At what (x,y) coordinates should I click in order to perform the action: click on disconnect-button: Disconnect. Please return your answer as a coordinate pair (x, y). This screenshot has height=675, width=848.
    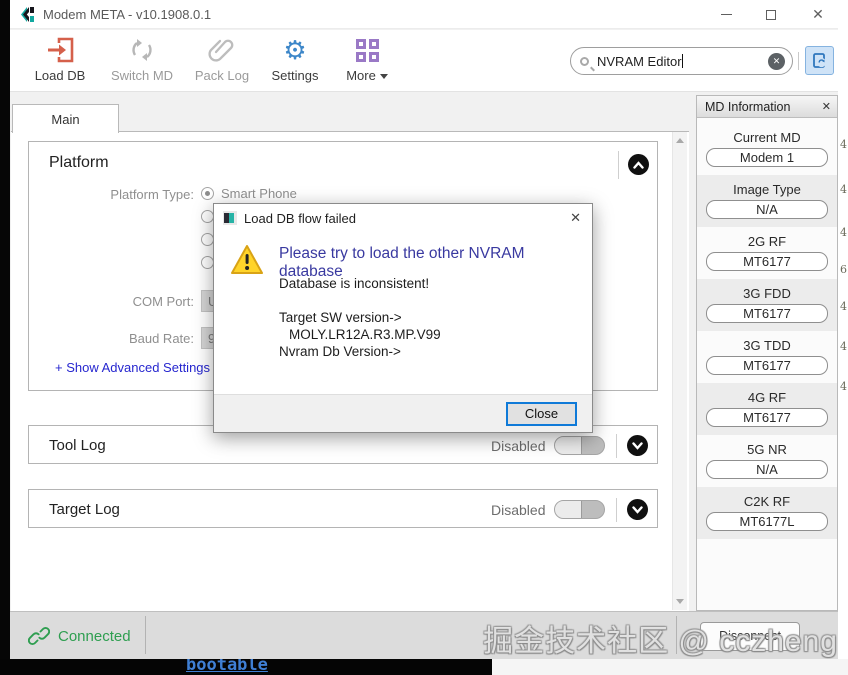
    Looking at the image, I should click on (750, 636).